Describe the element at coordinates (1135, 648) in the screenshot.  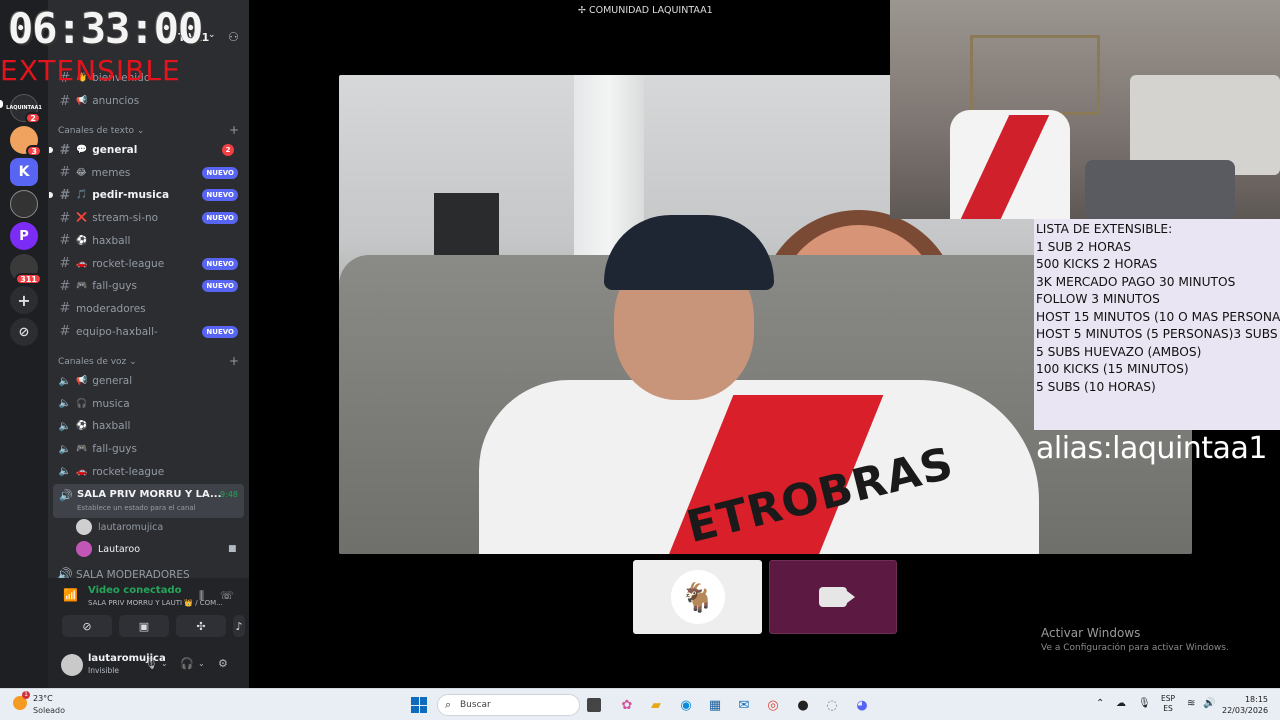
I see `activate-windows-subtitle: Ve a Configuración para activar Windows.` at that location.